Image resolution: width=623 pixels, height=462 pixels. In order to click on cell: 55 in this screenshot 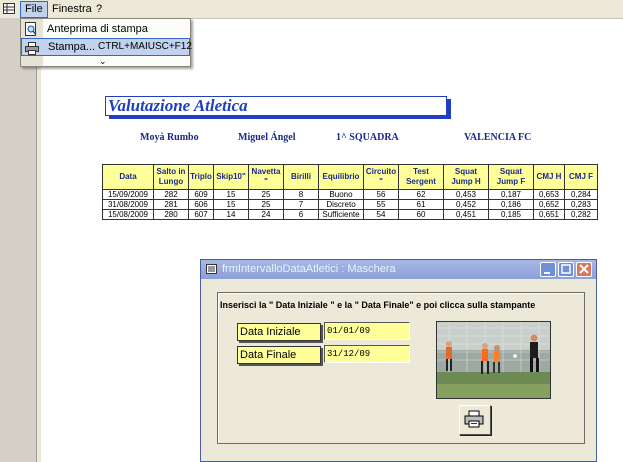, I will do `click(381, 204)`.